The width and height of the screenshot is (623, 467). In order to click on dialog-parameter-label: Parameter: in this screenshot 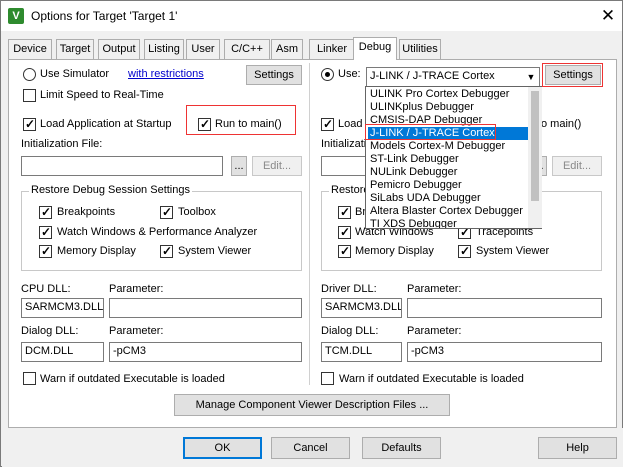, I will do `click(136, 331)`.